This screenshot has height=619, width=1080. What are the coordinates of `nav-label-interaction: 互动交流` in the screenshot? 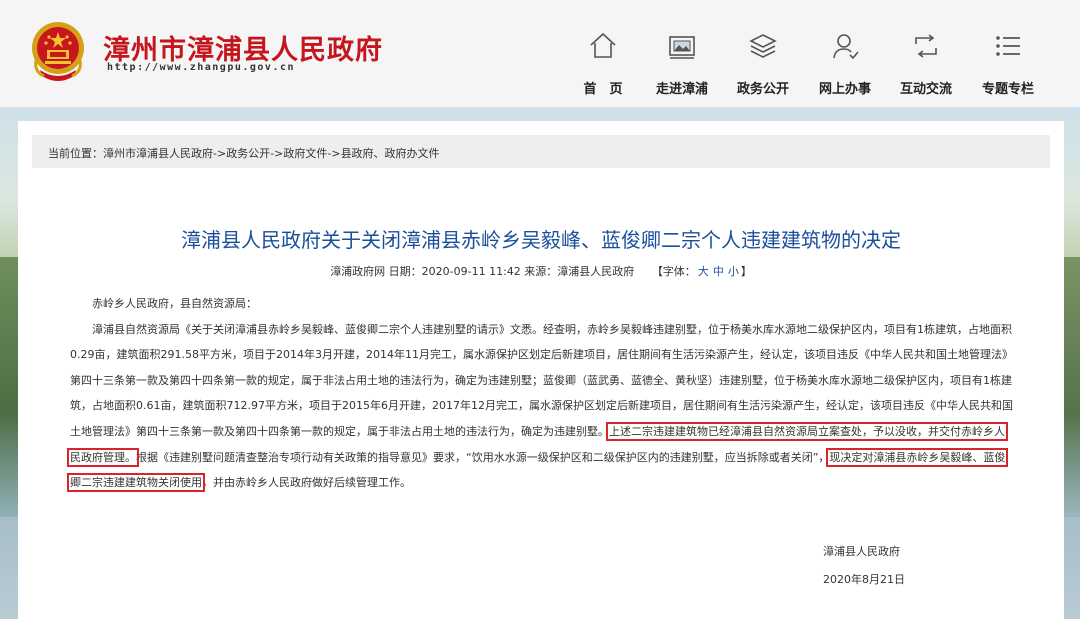 It's located at (925, 89).